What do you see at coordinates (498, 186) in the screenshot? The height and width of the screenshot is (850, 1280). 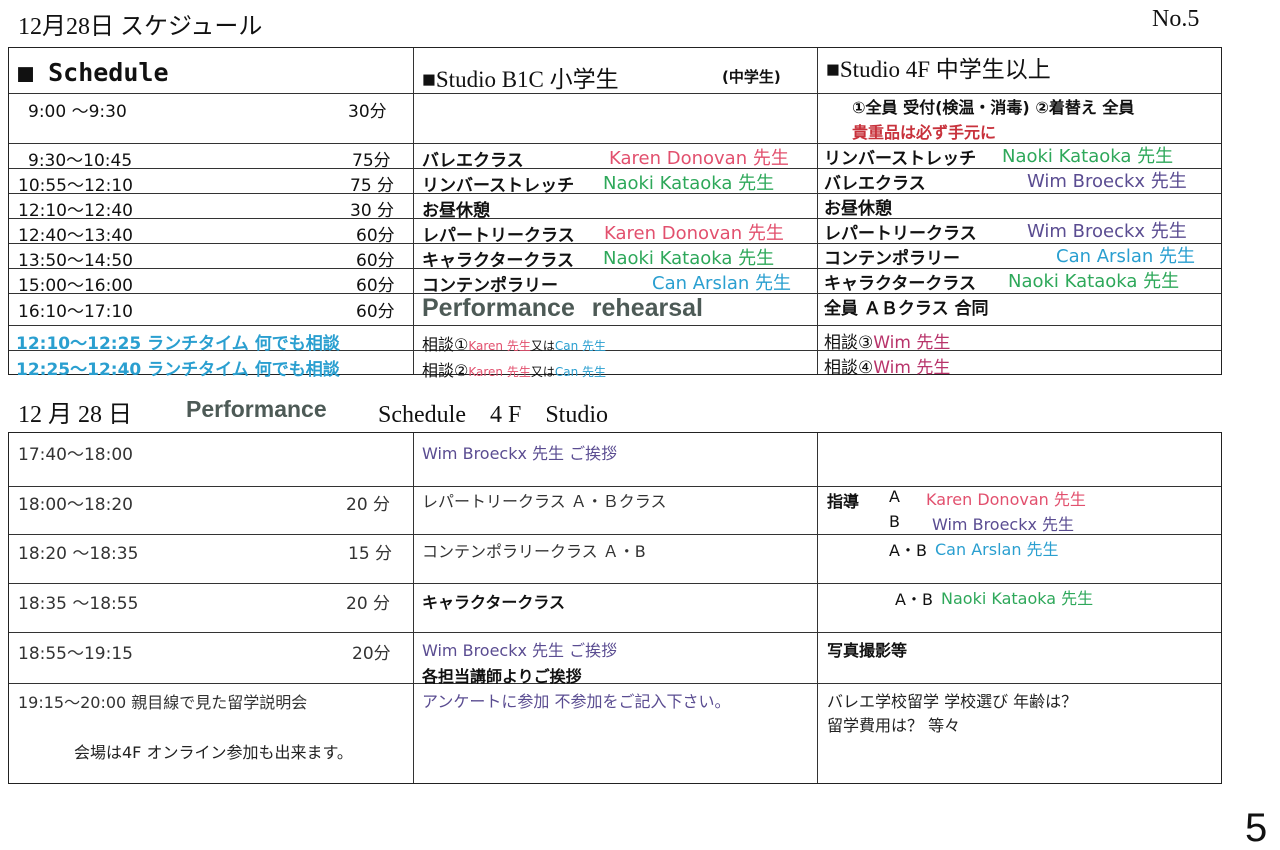 I see `b1c-class: リンバーストレッチ` at bounding box center [498, 186].